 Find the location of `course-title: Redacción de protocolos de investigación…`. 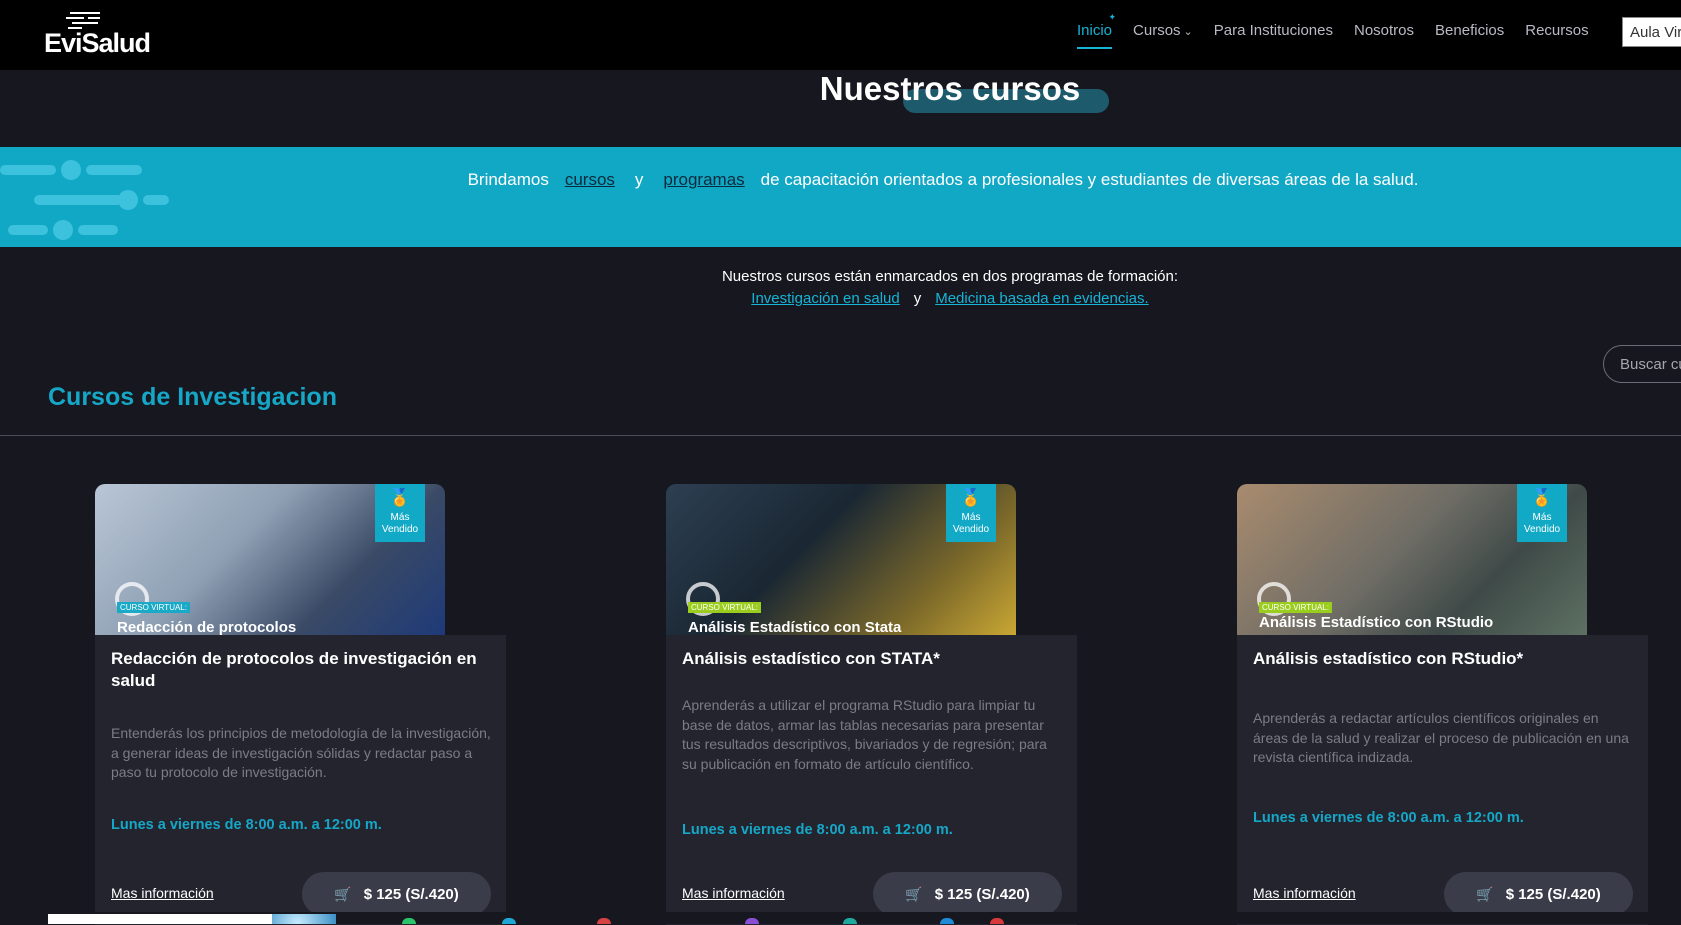

course-title: Redacción de protocolos de investigación… is located at coordinates (301, 670).